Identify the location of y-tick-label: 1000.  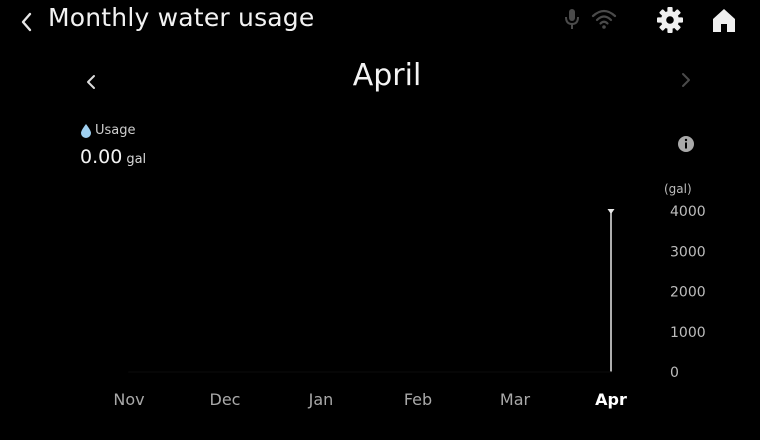
(688, 333).